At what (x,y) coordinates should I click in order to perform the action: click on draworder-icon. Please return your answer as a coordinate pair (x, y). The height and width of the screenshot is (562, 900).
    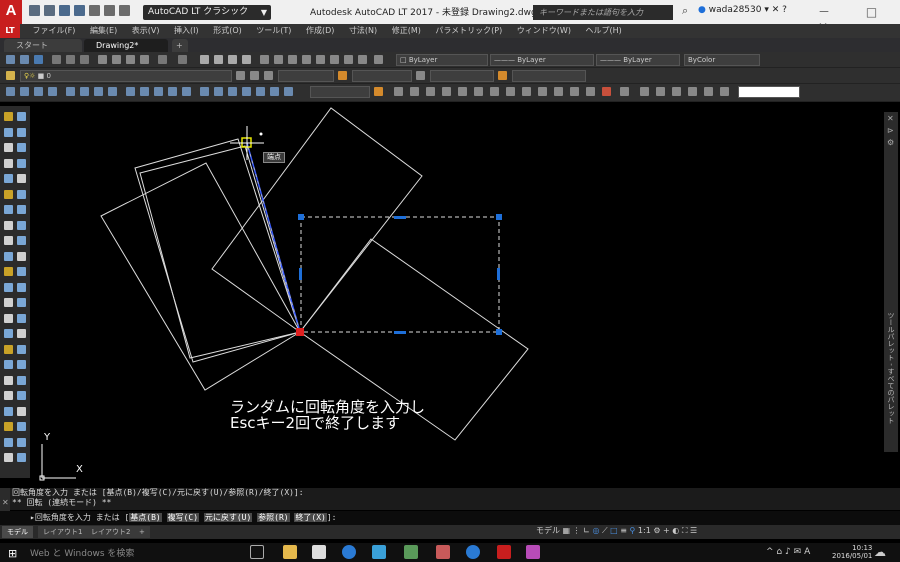
    Looking at the image, I should click on (660, 91).